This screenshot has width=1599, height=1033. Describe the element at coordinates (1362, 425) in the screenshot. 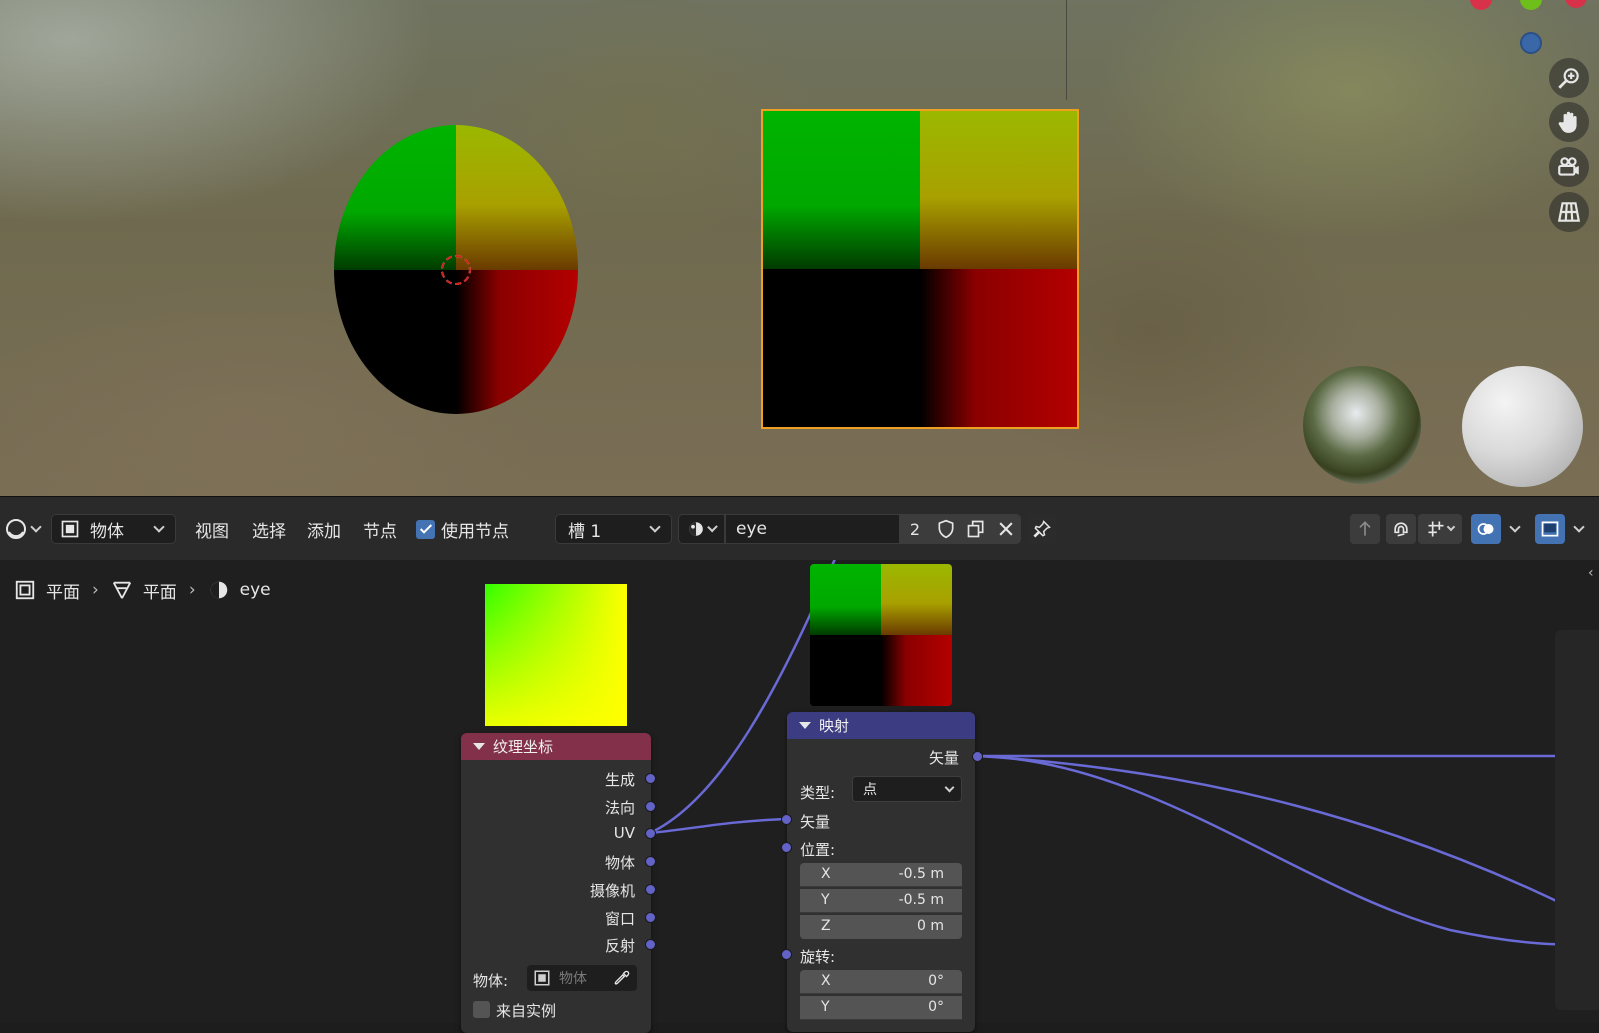

I see `hdri-preview-sphere` at that location.